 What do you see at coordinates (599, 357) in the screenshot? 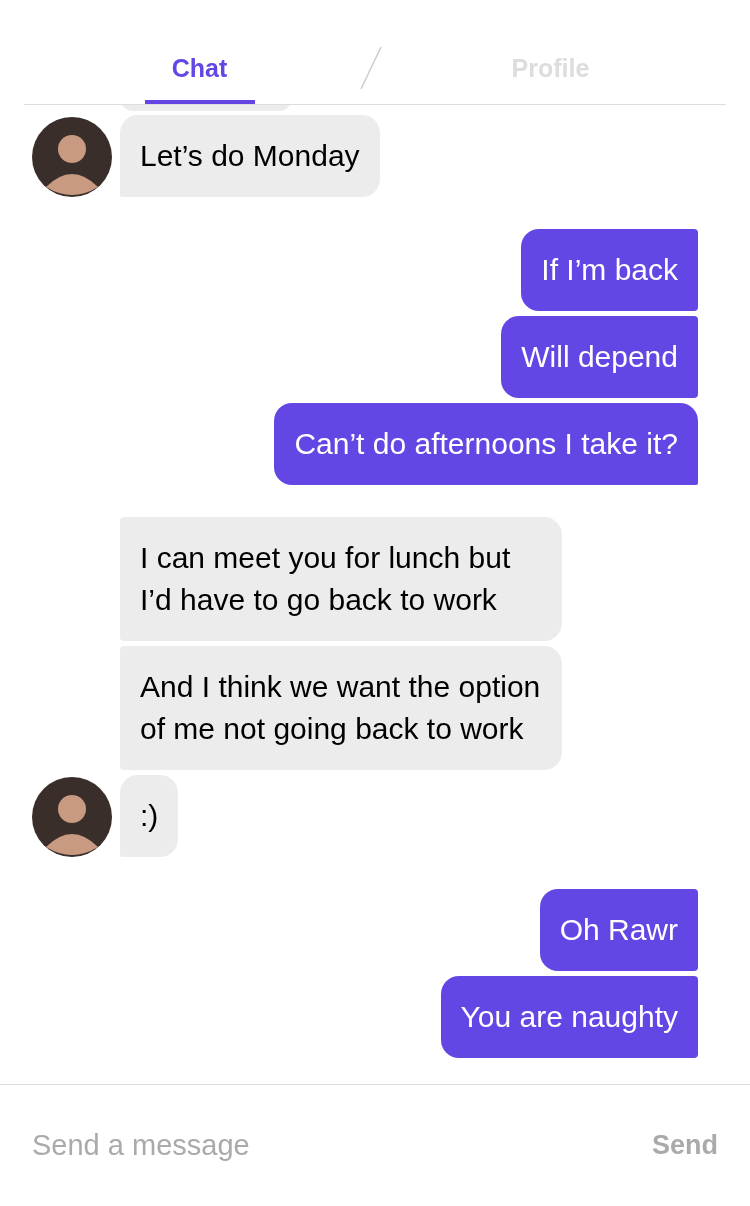
I see `message-bubble: Will depend` at bounding box center [599, 357].